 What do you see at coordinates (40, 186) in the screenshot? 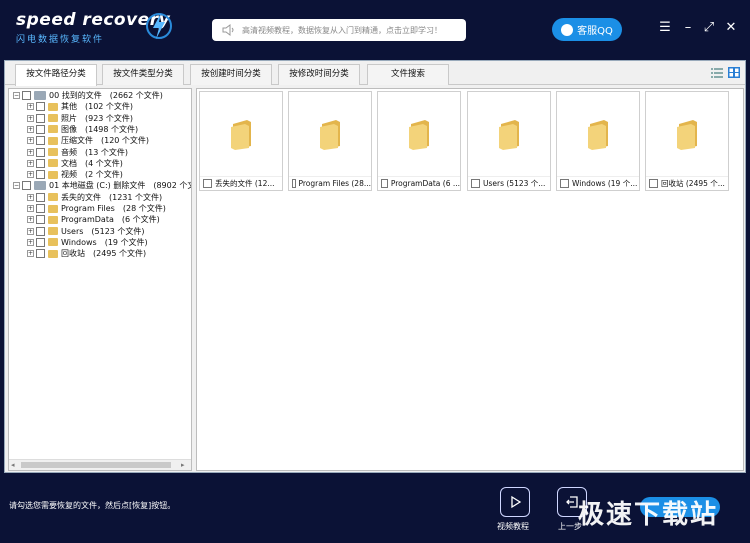
I see `drive-icon` at bounding box center [40, 186].